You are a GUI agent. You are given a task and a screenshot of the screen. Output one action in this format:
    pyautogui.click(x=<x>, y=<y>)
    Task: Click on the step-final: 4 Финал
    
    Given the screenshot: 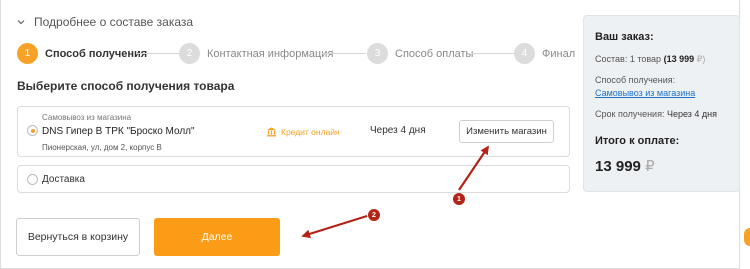 What is the action you would take?
    pyautogui.click(x=544, y=53)
    